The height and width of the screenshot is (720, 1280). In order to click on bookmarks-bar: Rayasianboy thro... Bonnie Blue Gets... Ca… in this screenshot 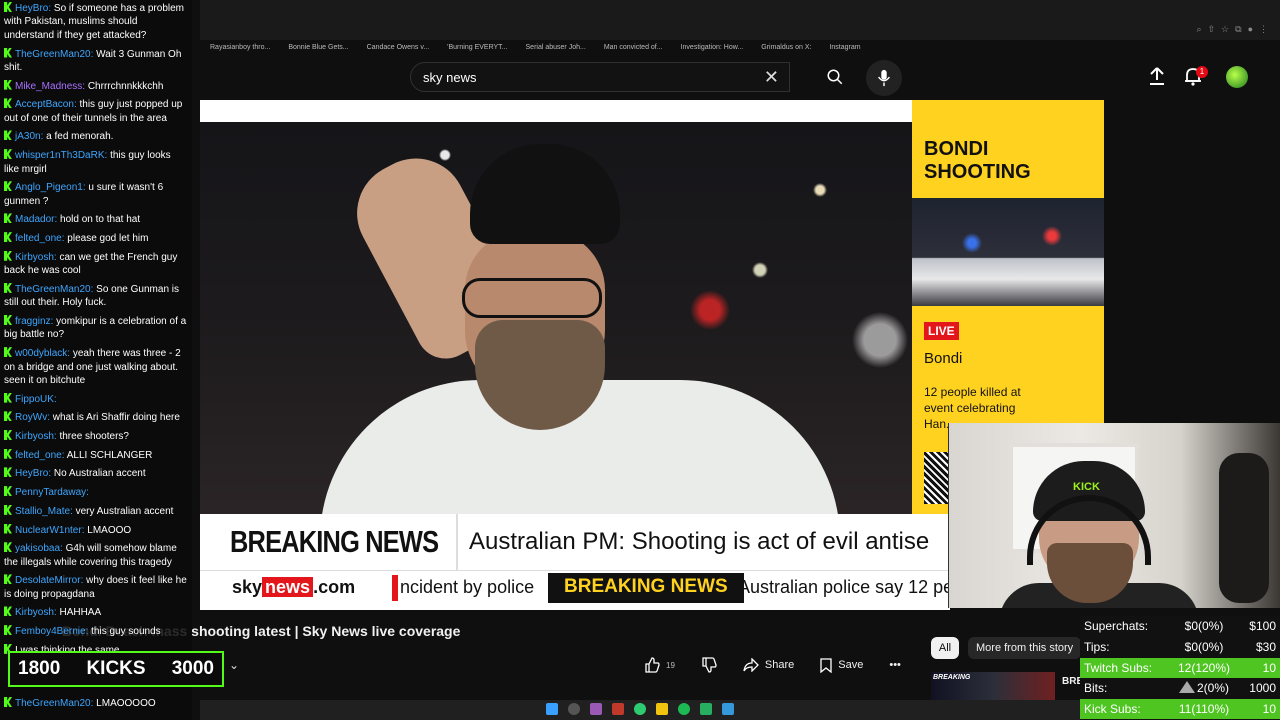, I will do `click(740, 47)`.